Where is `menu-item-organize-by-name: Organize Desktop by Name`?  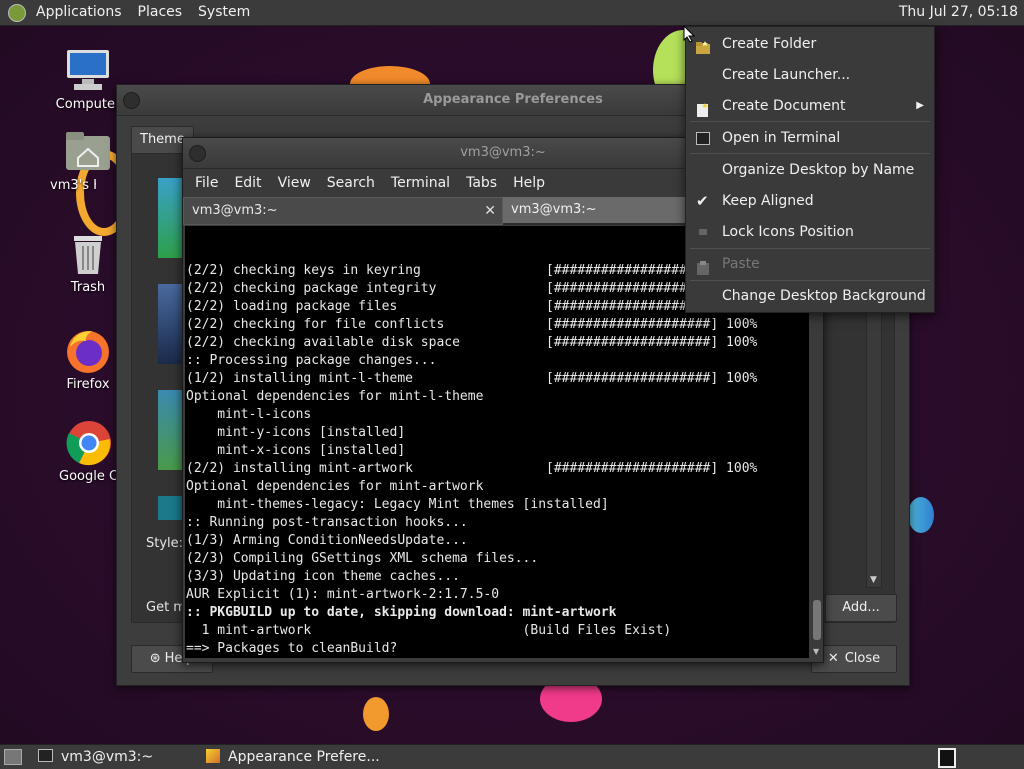 menu-item-organize-by-name: Organize Desktop by Name is located at coordinates (810, 170).